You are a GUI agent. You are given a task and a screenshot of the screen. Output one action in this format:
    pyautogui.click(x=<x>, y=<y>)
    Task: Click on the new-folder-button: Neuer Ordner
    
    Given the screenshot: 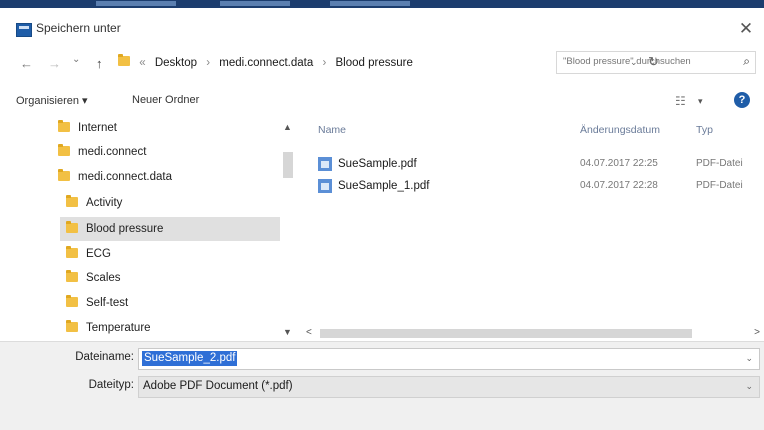 What is the action you would take?
    pyautogui.click(x=165, y=100)
    